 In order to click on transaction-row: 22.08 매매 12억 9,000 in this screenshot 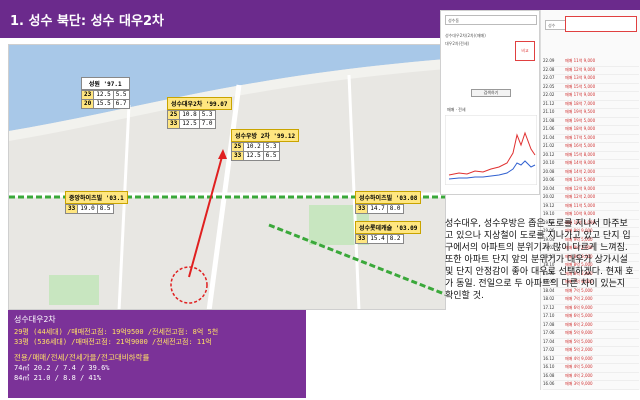, I will do `click(591, 70)`.